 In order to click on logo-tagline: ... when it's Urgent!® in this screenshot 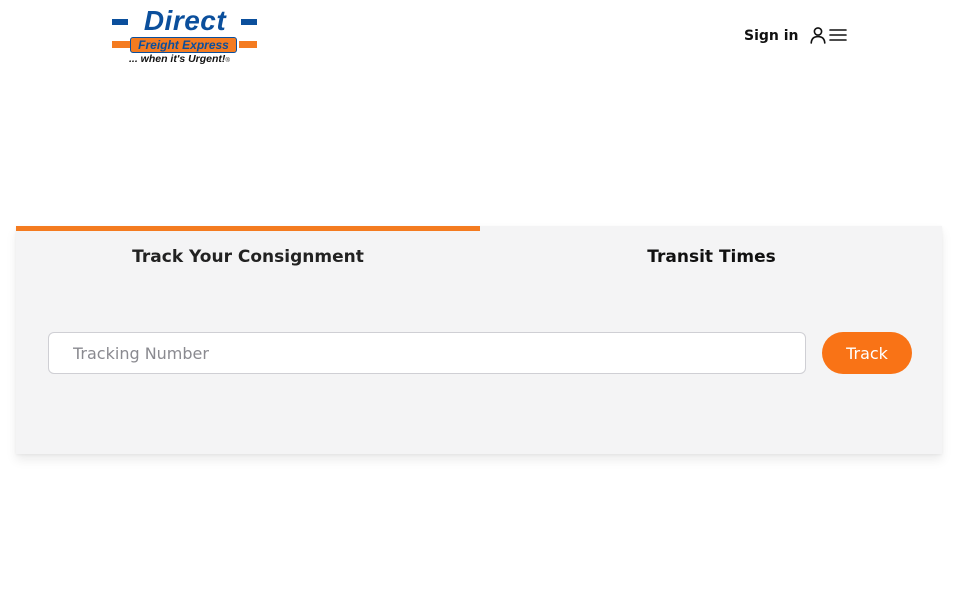, I will do `click(194, 60)`.